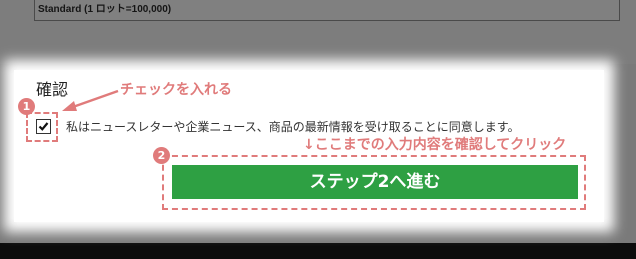 The image size is (636, 259). I want to click on consent-text: 私はニュースレターや企業ニュース、商品の最新情報を受け取ることに同意します。, so click(293, 127).